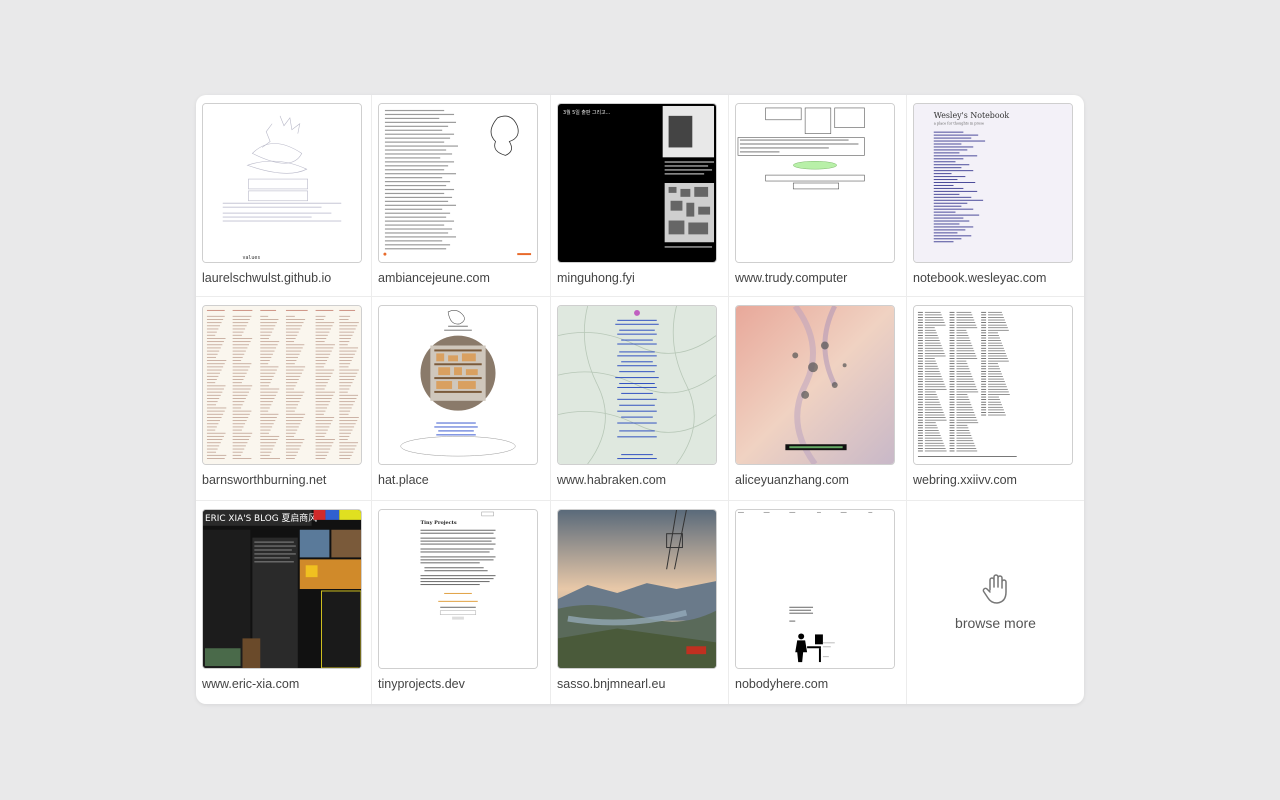 Image resolution: width=1280 pixels, height=800 pixels. I want to click on site-card: www.habraken.com, so click(640, 399).